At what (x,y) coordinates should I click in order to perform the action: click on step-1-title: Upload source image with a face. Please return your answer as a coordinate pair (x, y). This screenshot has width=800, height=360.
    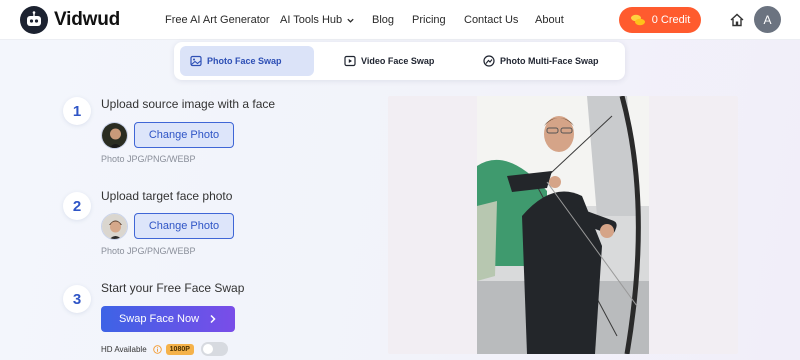
    Looking at the image, I should click on (188, 104).